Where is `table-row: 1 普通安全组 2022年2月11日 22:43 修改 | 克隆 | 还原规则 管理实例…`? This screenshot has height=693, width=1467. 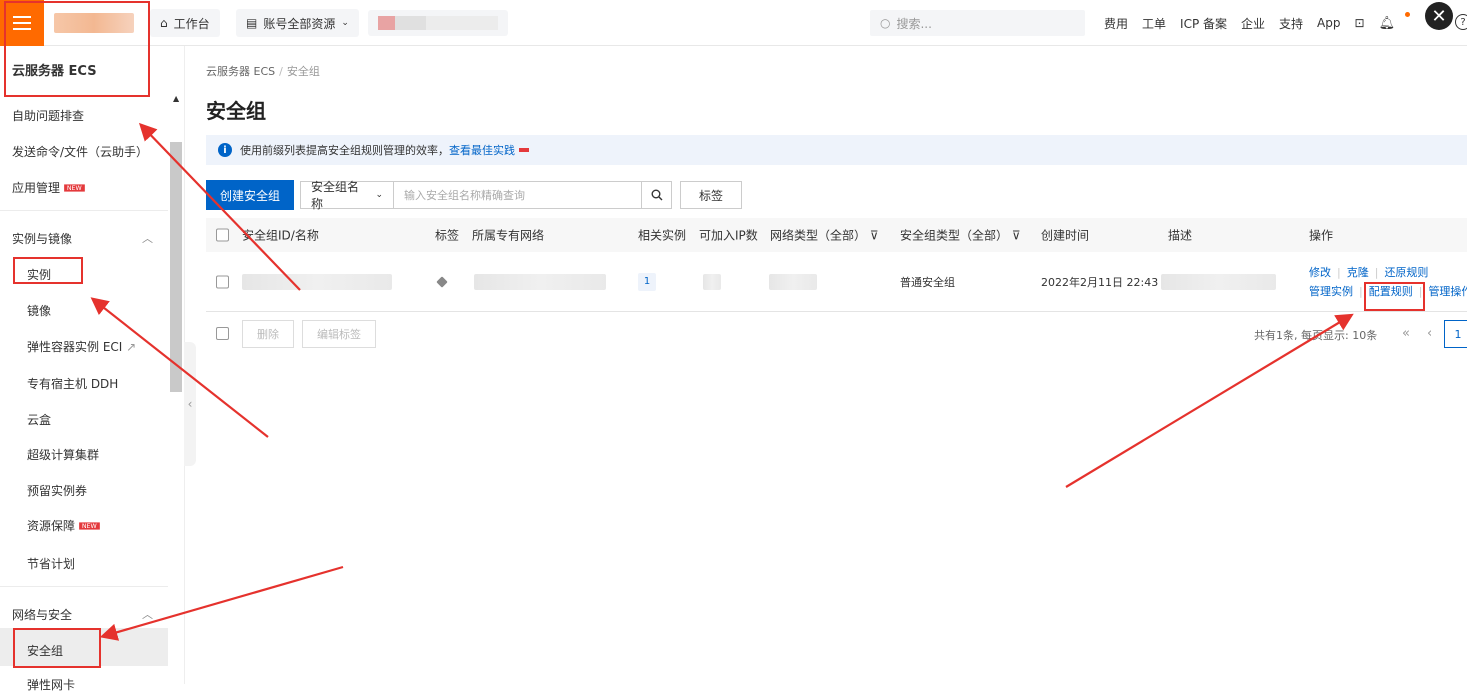 table-row: 1 普通安全组 2022年2月11日 22:43 修改 | 克隆 | 还原规则 管理实例… is located at coordinates (836, 282).